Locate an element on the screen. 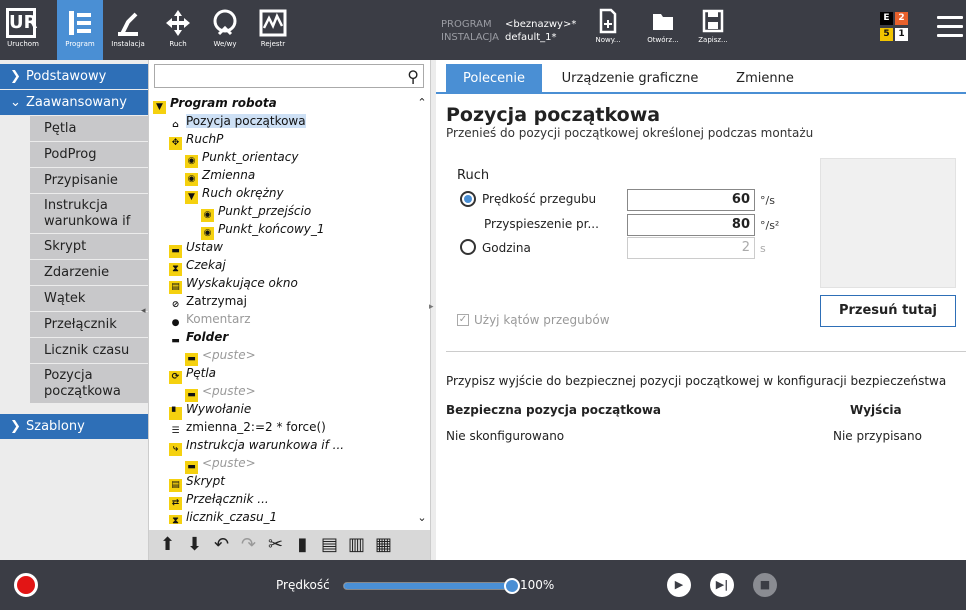 The height and width of the screenshot is (610, 966). tree-row: ▤ Skrypt is located at coordinates (197, 482).